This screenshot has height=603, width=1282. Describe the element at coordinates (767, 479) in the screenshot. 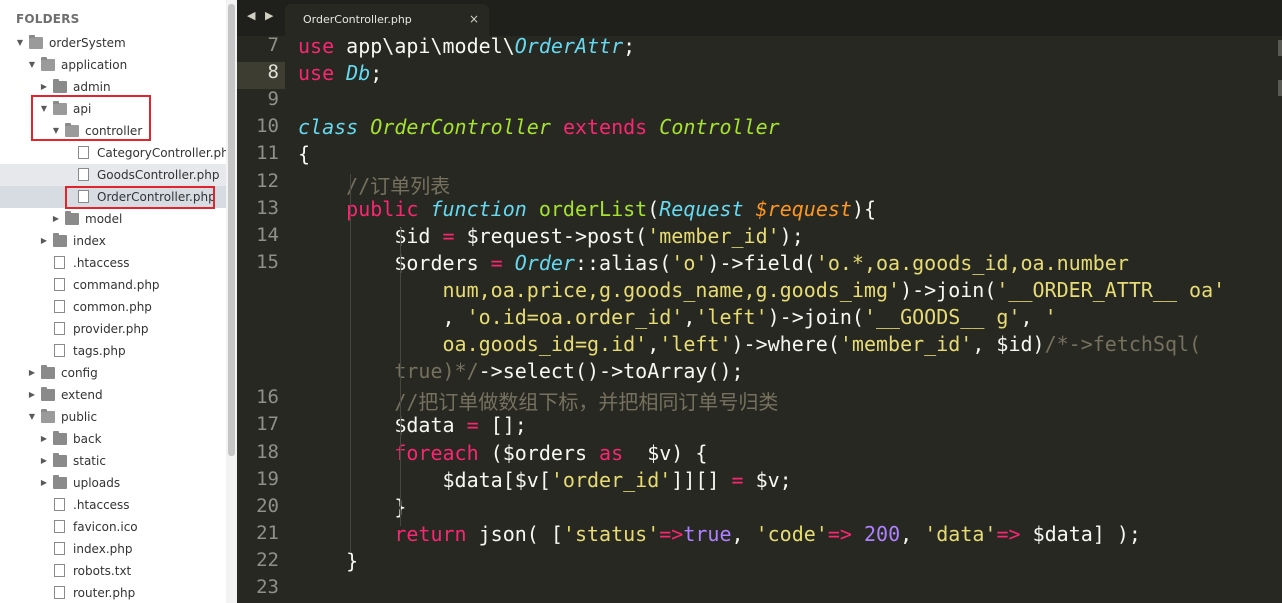

I see `code-token: $v;` at that location.